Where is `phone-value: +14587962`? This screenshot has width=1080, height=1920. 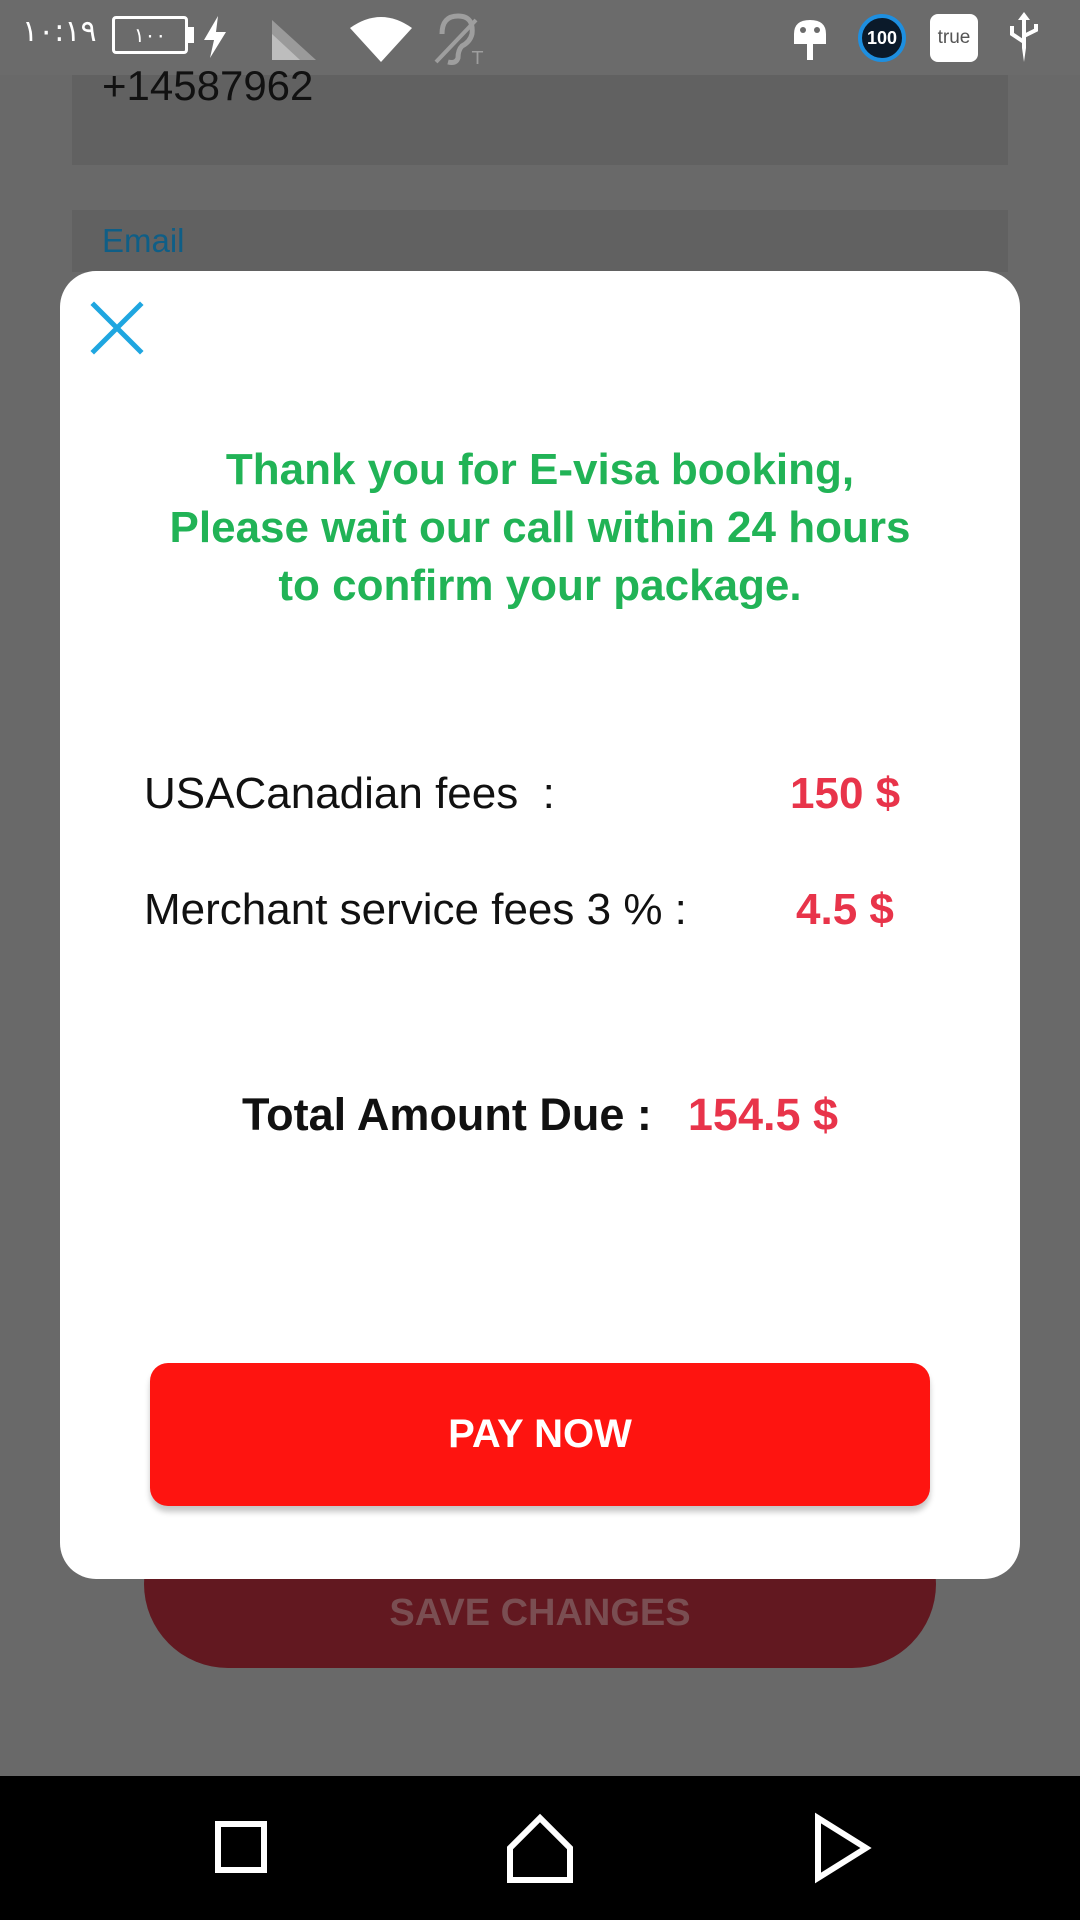
phone-value: +14587962 is located at coordinates (208, 85).